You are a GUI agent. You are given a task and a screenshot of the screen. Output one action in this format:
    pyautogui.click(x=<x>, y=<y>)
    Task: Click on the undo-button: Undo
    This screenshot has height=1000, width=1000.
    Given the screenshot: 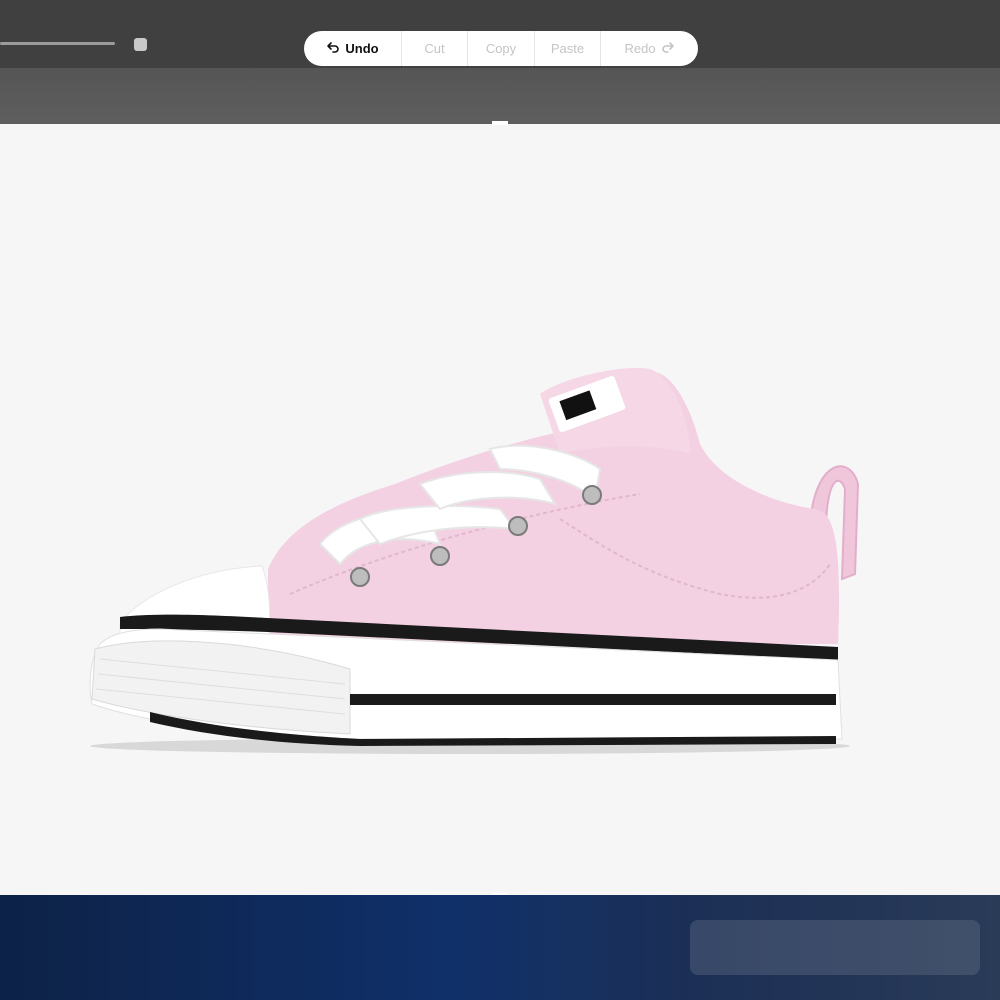 What is the action you would take?
    pyautogui.click(x=353, y=48)
    